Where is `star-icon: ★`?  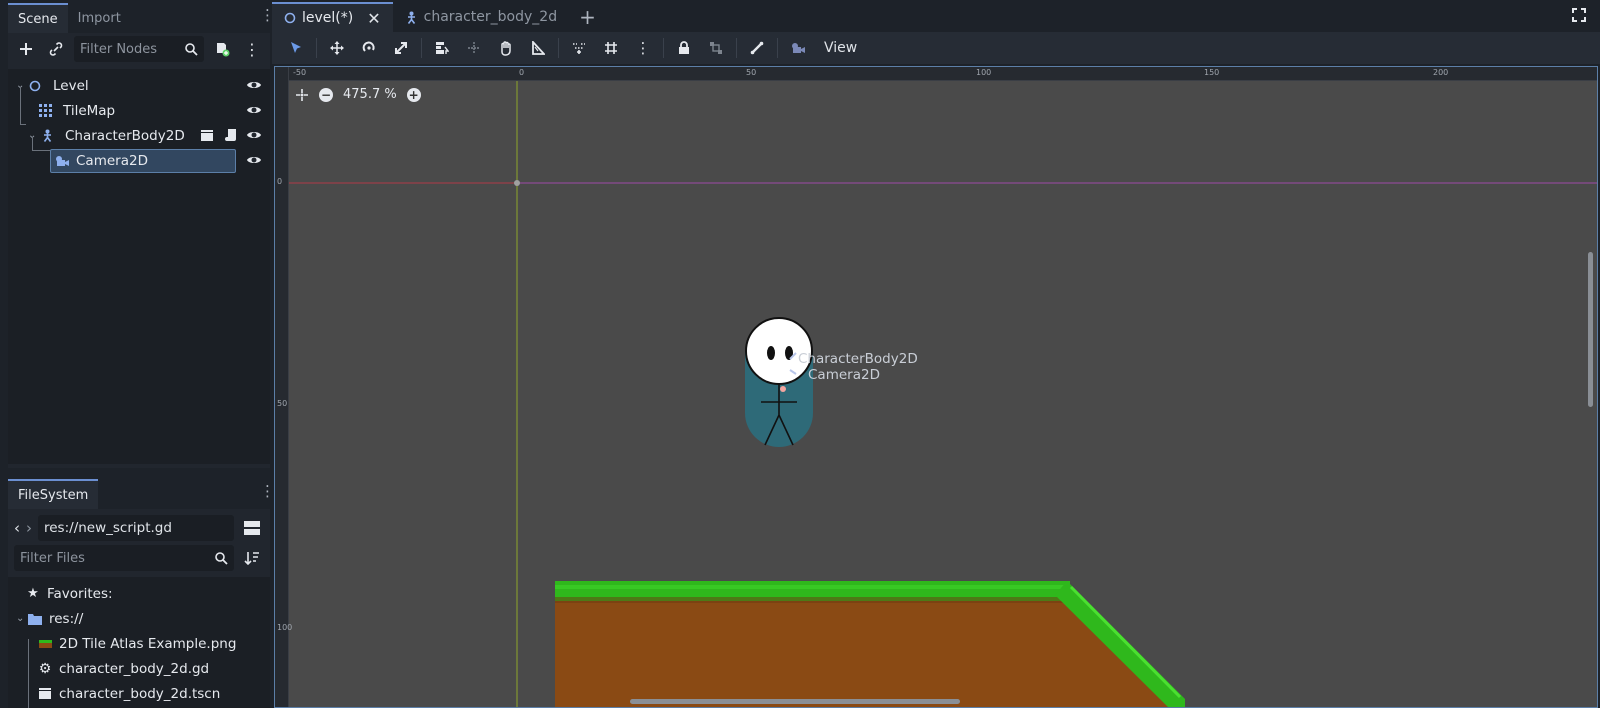 star-icon: ★ is located at coordinates (33, 593).